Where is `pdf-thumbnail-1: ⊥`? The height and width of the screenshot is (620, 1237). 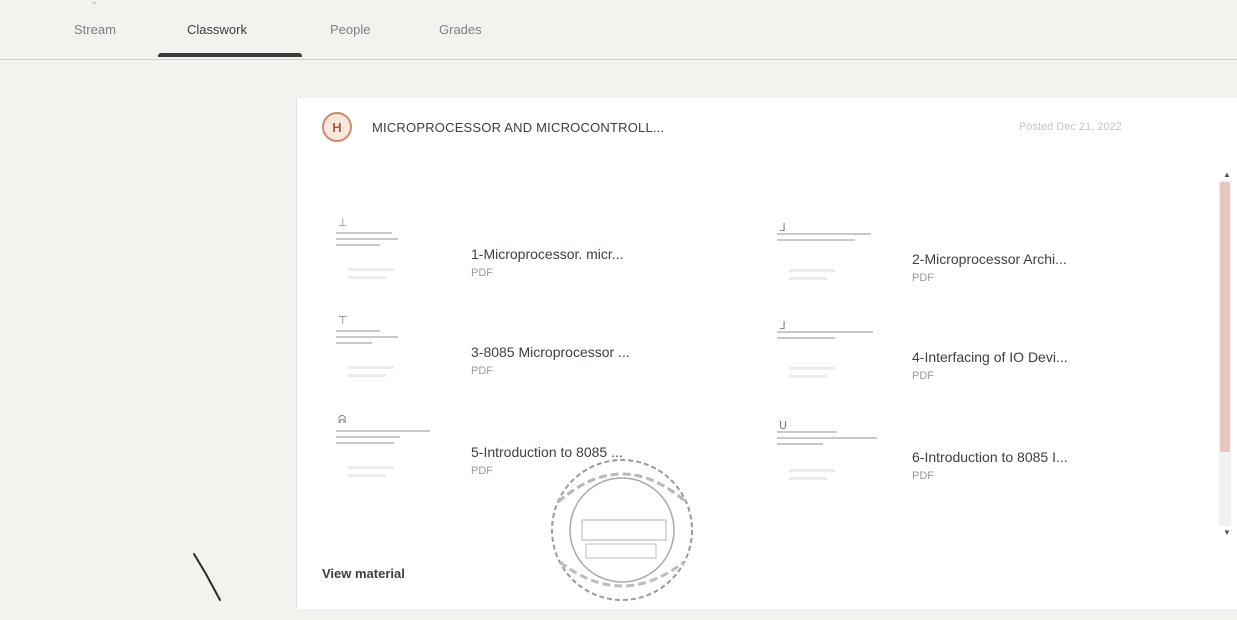 pdf-thumbnail-1: ⊥ is located at coordinates (394, 258).